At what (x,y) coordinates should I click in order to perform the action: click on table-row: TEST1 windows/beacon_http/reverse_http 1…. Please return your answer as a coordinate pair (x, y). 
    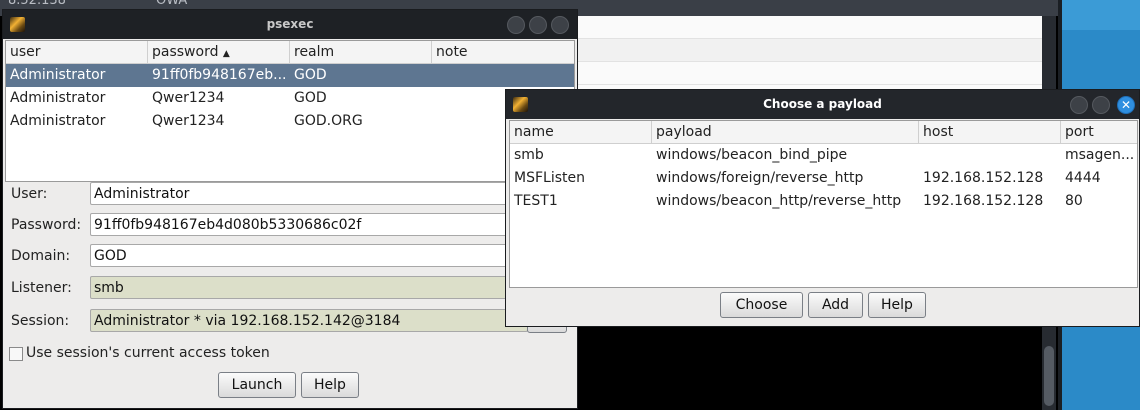
    Looking at the image, I should click on (823, 201).